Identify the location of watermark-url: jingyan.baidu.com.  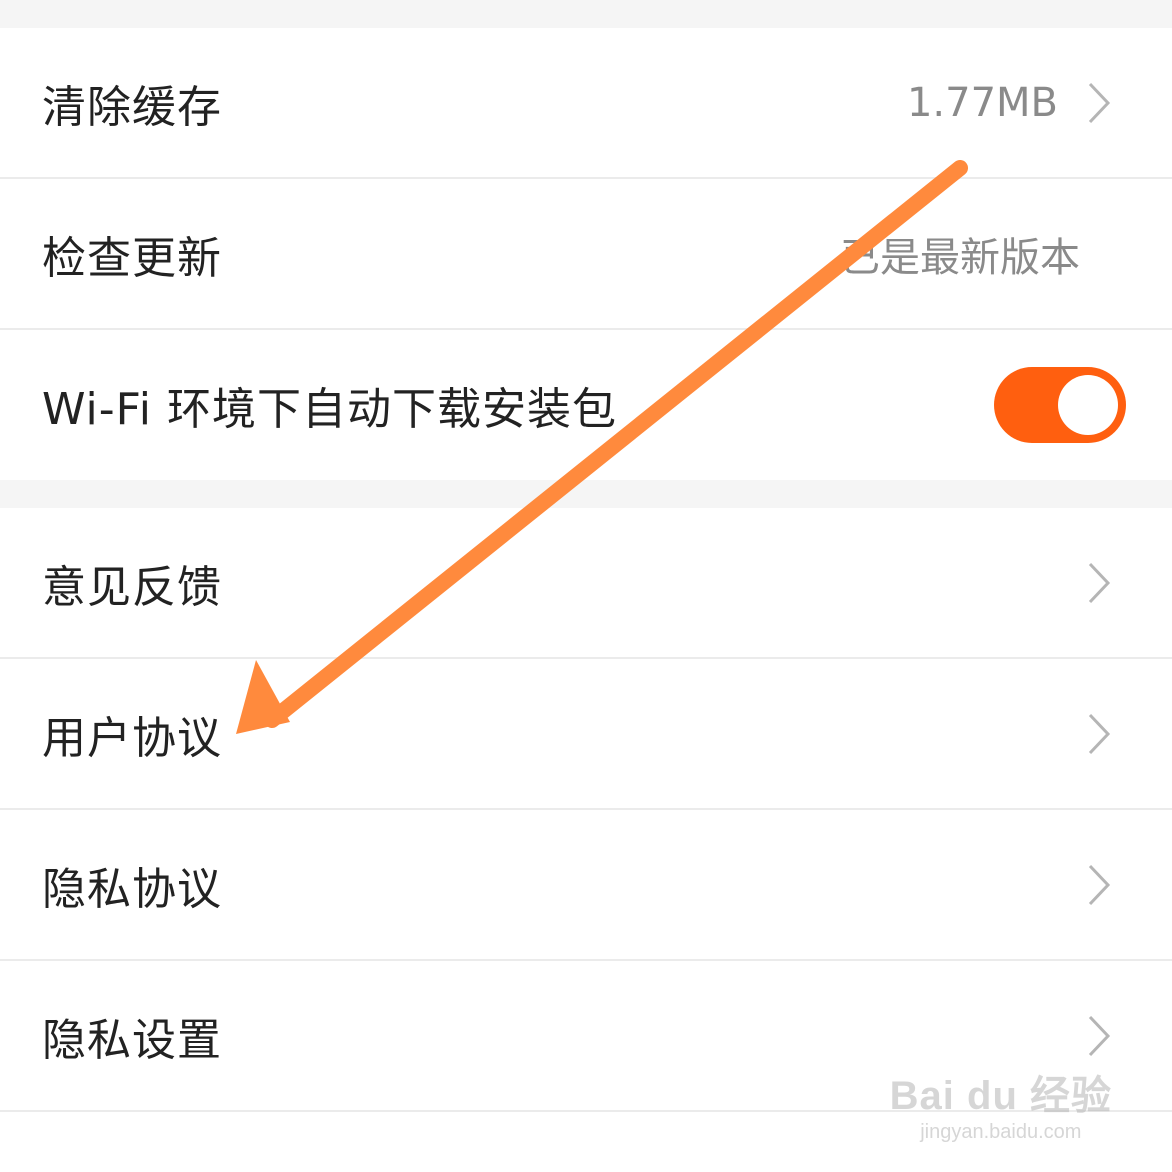
(1001, 1132).